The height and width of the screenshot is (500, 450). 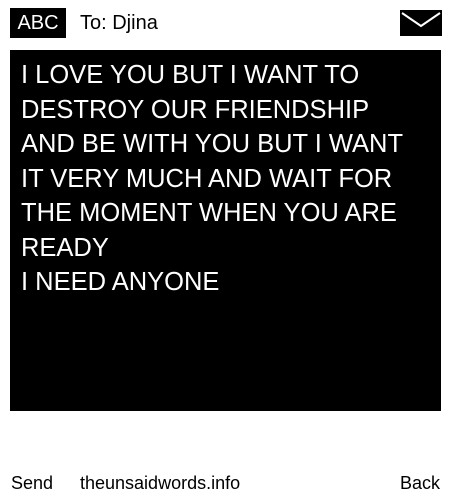 I want to click on recipient-line: To: Djina, so click(x=119, y=23).